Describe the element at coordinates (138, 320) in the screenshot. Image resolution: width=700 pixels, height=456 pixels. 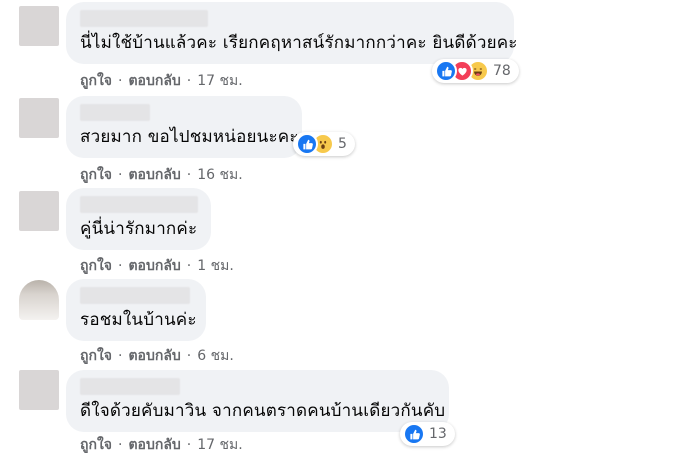
I see `comment-text: รอชมในบ้านค่ะ` at that location.